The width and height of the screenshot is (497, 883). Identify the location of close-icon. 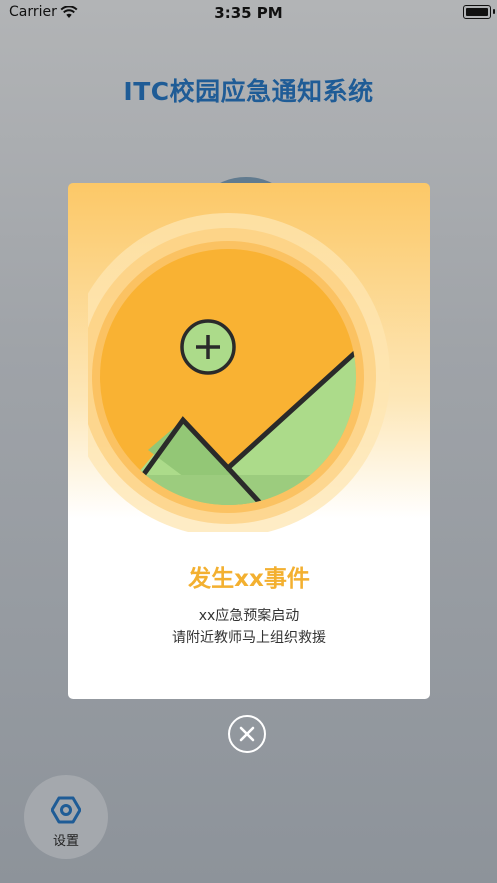
(247, 734).